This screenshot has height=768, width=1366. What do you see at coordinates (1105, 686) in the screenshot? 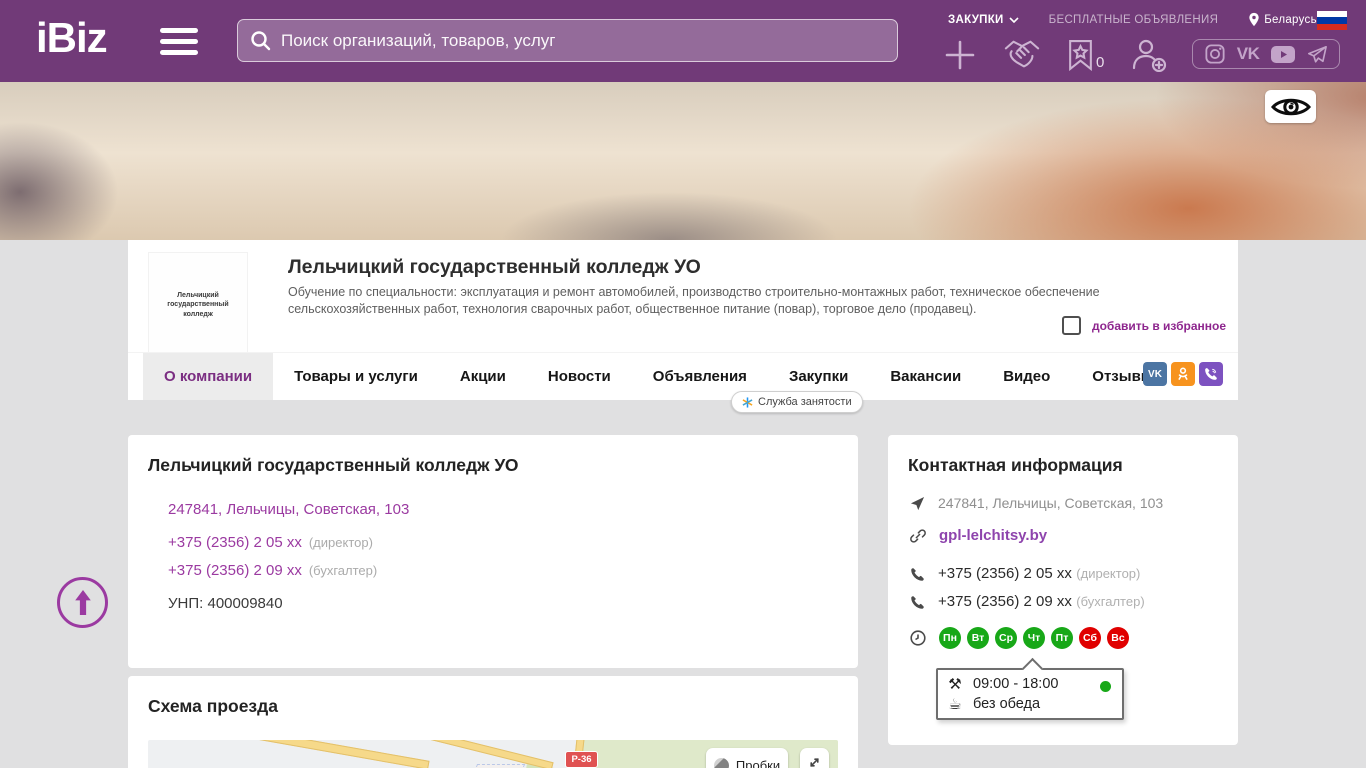
I see `open-status-dot` at bounding box center [1105, 686].